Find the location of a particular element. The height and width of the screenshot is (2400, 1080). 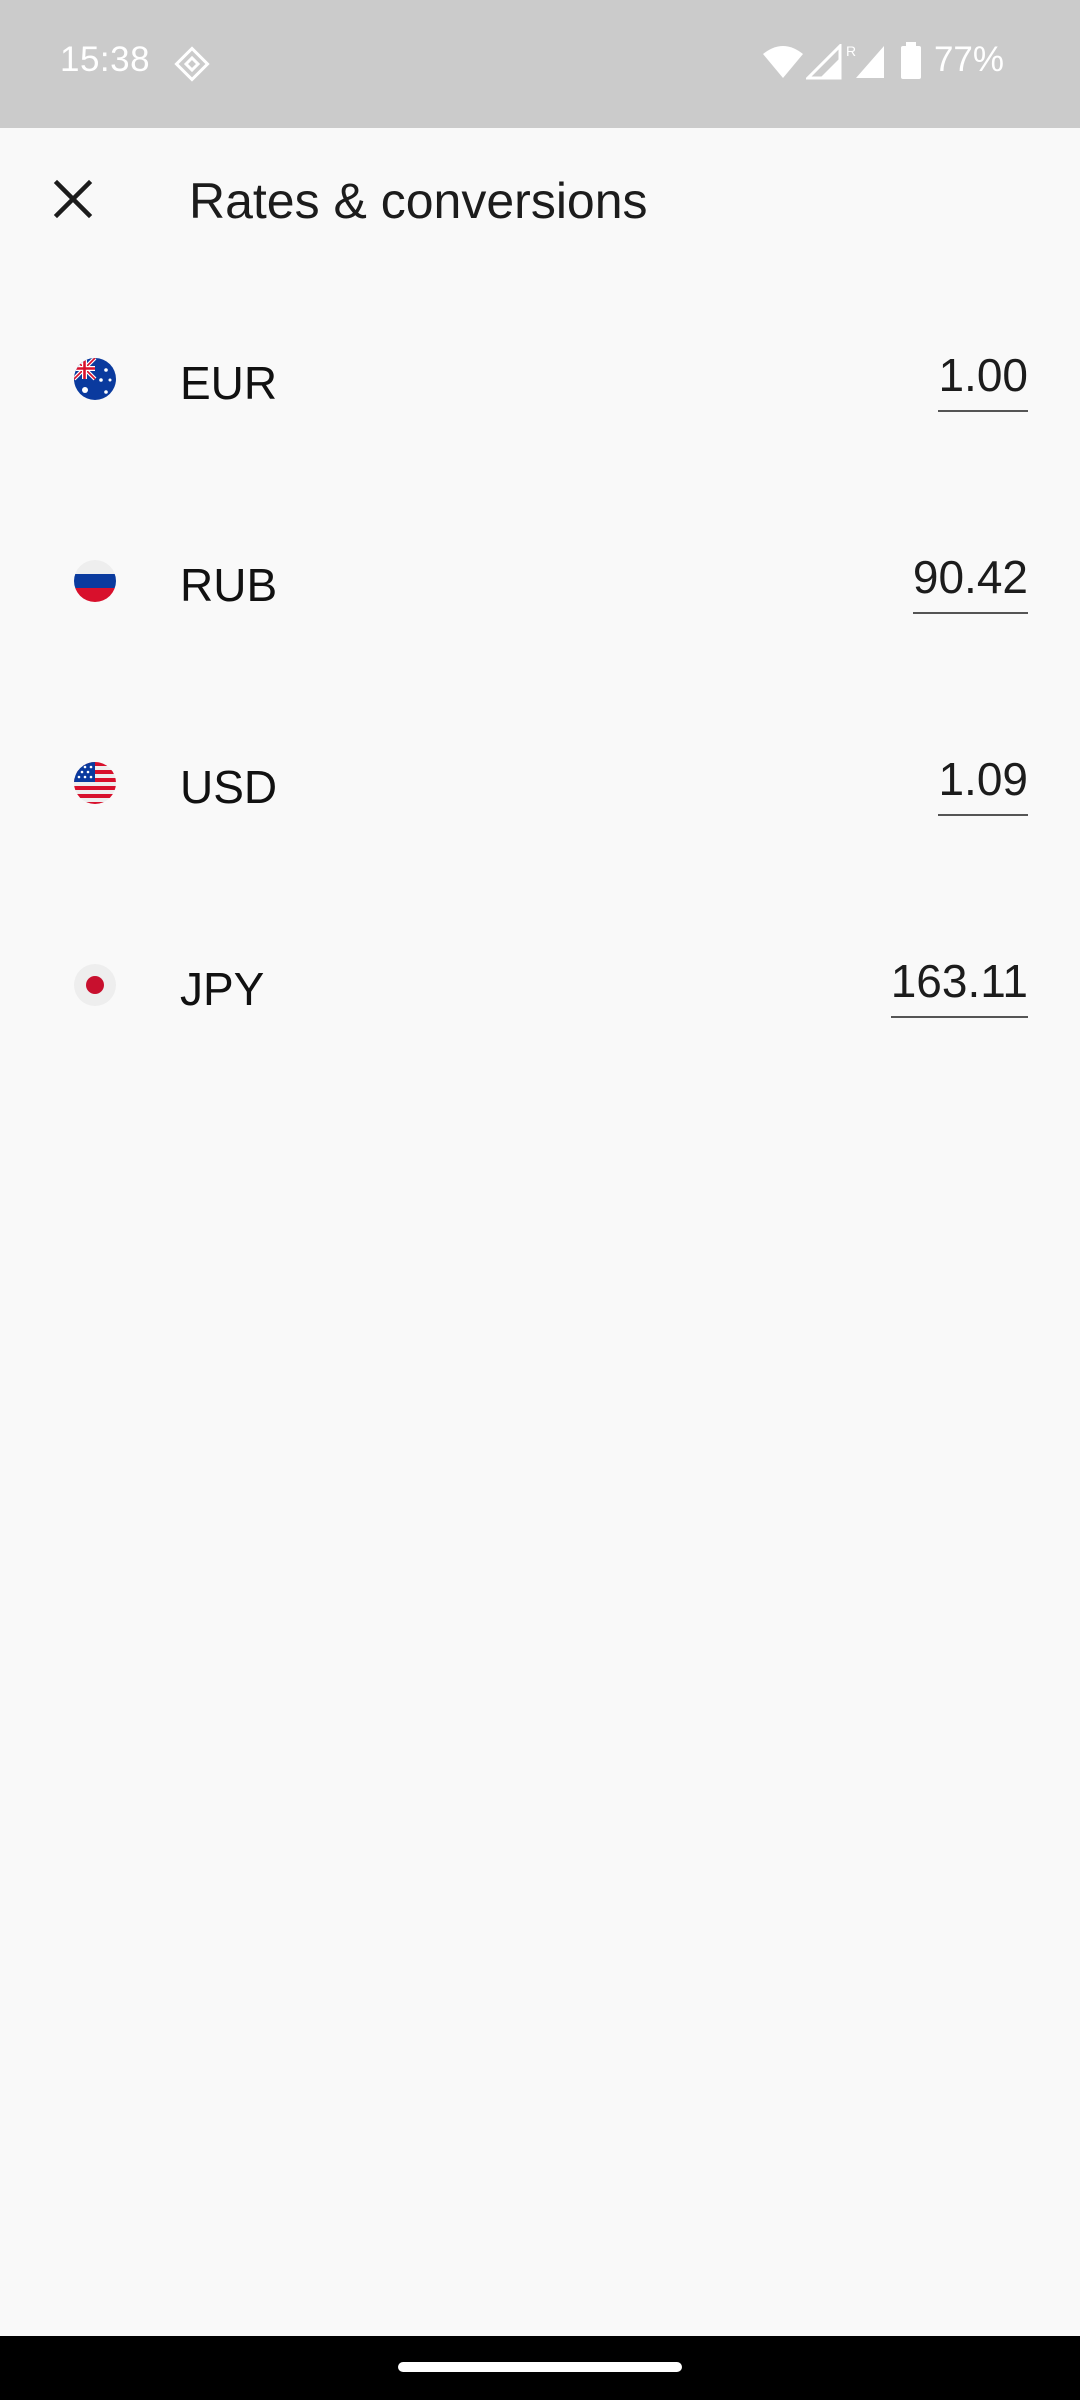

rate-input: 1.00 is located at coordinates (983, 380).